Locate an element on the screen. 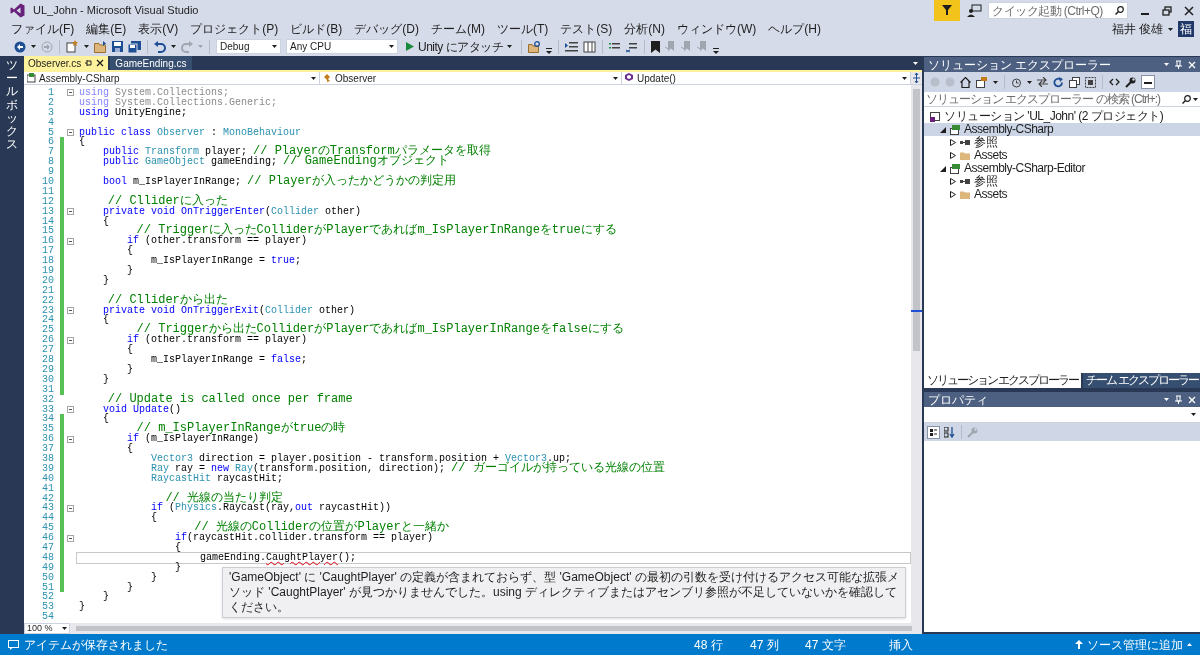  source-control-button: ソース管理に追加 is located at coordinates (1133, 644).